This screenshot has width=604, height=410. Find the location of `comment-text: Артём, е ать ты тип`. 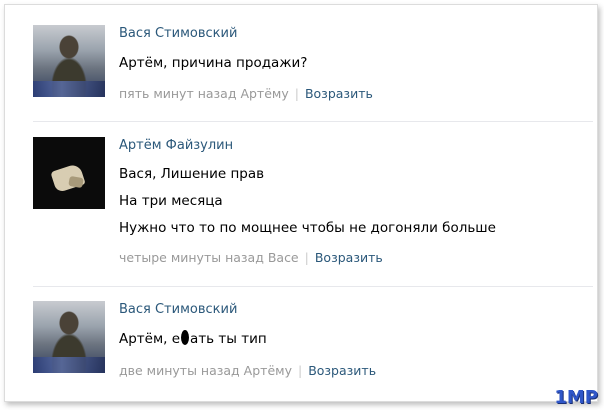

comment-text: Артём, е ать ты тип is located at coordinates (193, 338).